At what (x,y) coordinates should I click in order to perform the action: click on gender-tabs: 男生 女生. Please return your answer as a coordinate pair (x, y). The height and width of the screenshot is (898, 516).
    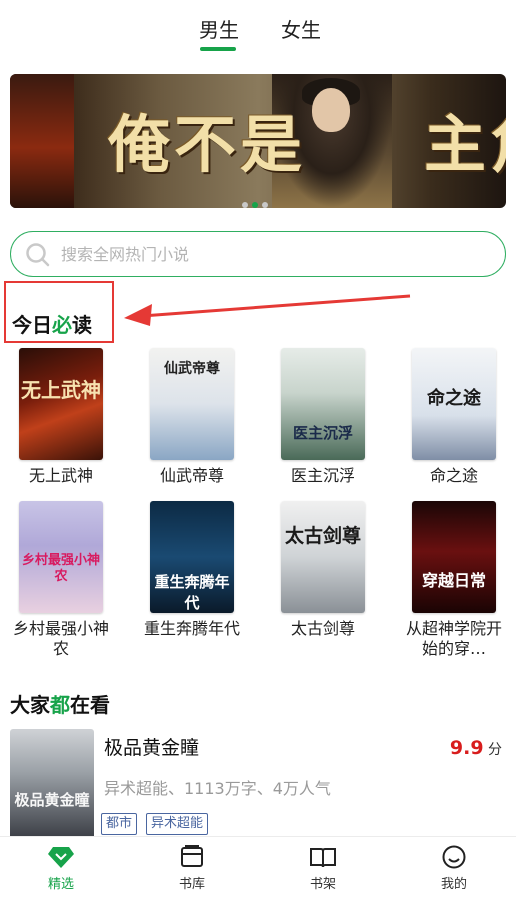
    Looking at the image, I should click on (258, 28).